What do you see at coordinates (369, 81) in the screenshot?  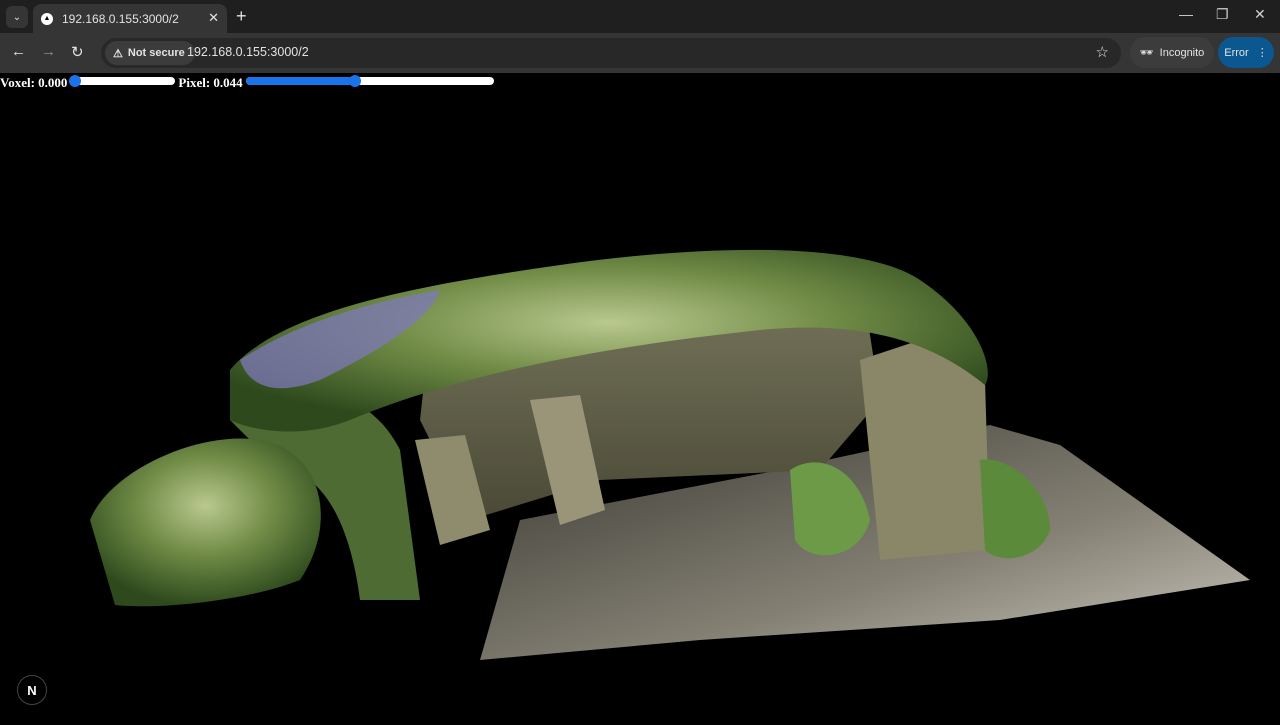 I see `pixel-slider` at bounding box center [369, 81].